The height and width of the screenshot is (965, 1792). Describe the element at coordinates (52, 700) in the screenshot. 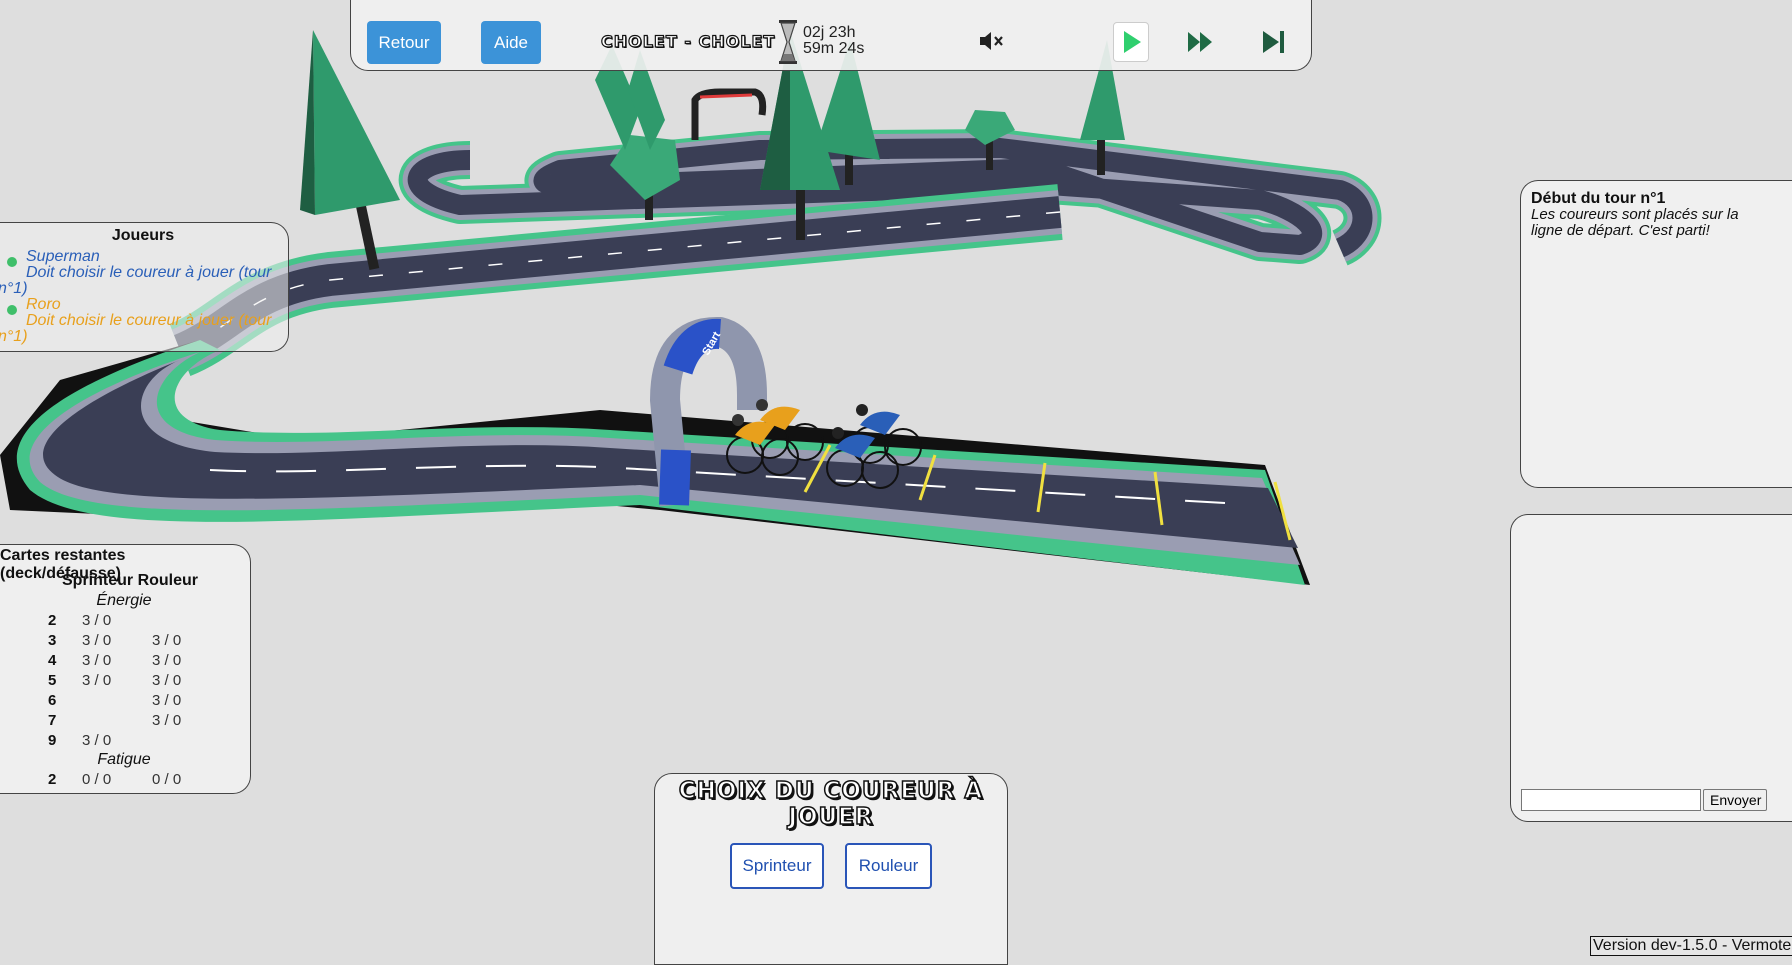

I see `card-value: 6` at that location.